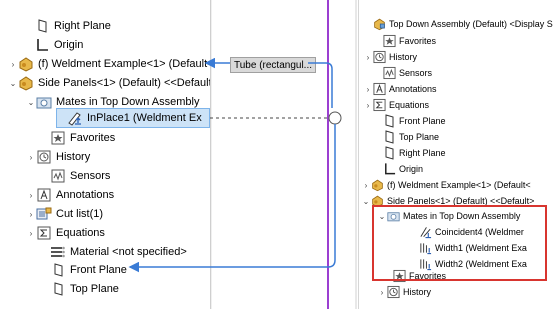  Describe the element at coordinates (58, 252) in the screenshot. I see `material-icon` at that location.